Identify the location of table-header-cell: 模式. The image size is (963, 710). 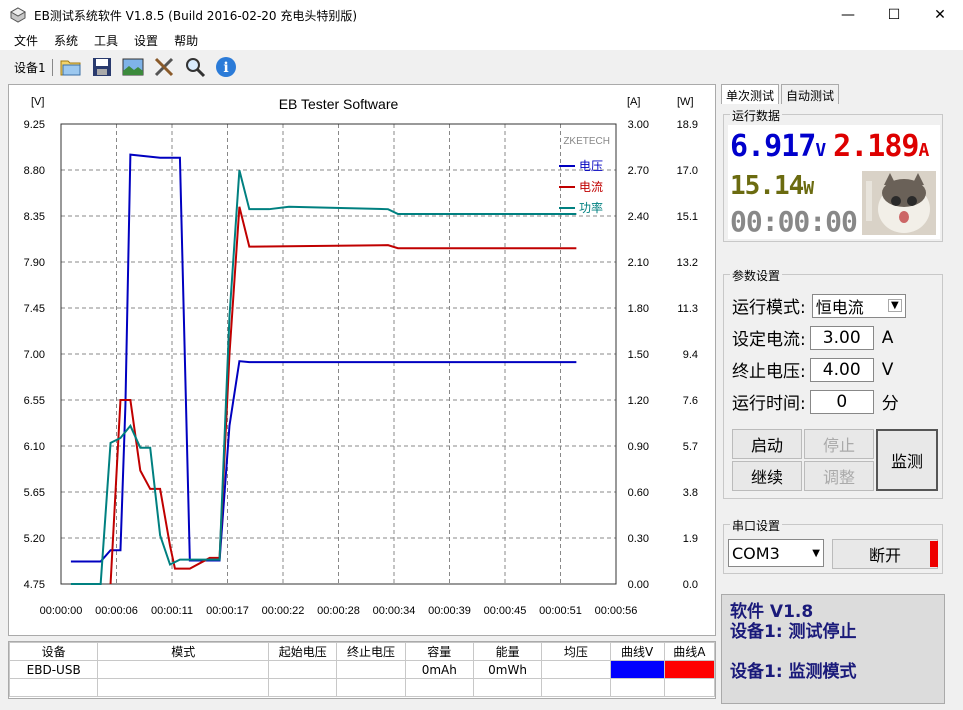
(183, 651).